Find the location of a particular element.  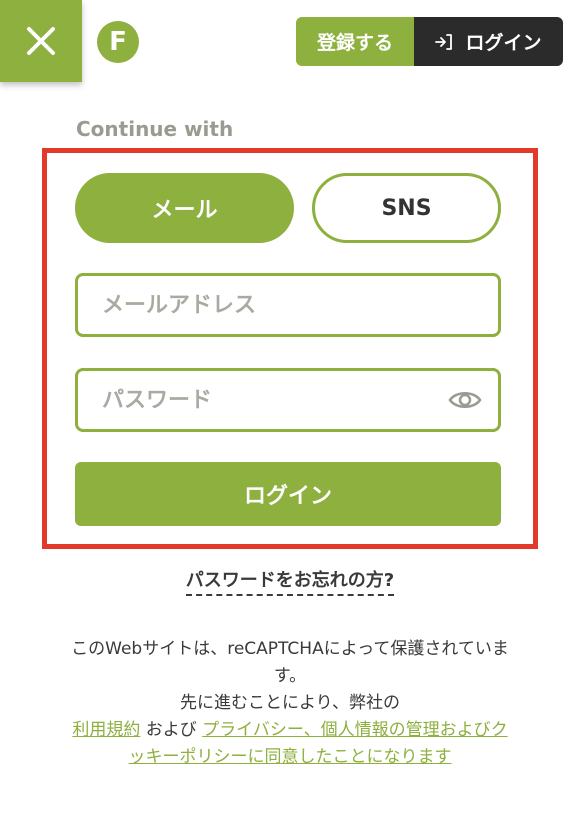

login-submit-label: ログイン is located at coordinates (287, 496).